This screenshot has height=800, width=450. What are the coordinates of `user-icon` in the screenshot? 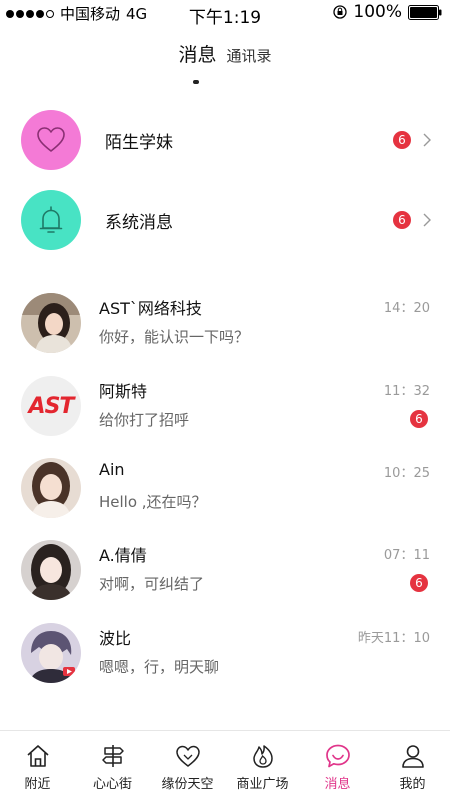 It's located at (412, 756).